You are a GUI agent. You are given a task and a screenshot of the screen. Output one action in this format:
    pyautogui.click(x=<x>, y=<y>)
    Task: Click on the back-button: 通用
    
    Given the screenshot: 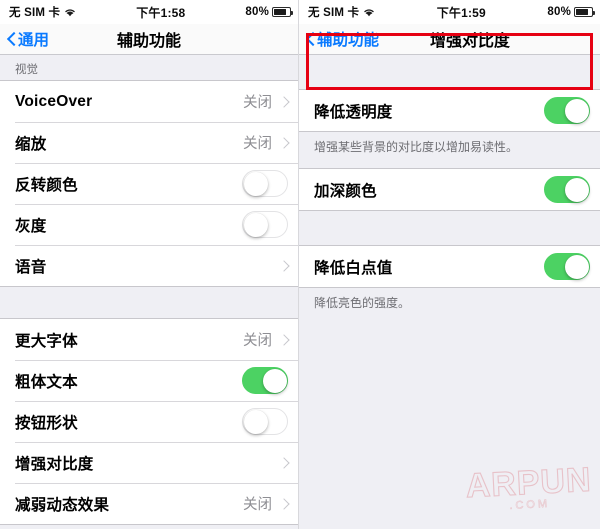 What is the action you would take?
    pyautogui.click(x=24, y=39)
    